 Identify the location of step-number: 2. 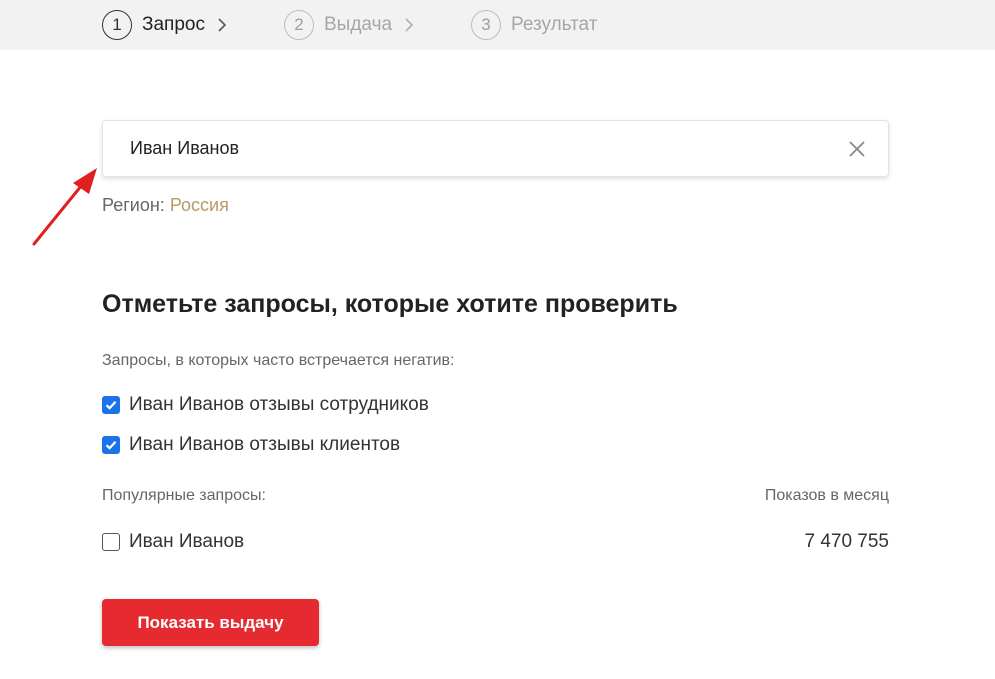
(299, 25).